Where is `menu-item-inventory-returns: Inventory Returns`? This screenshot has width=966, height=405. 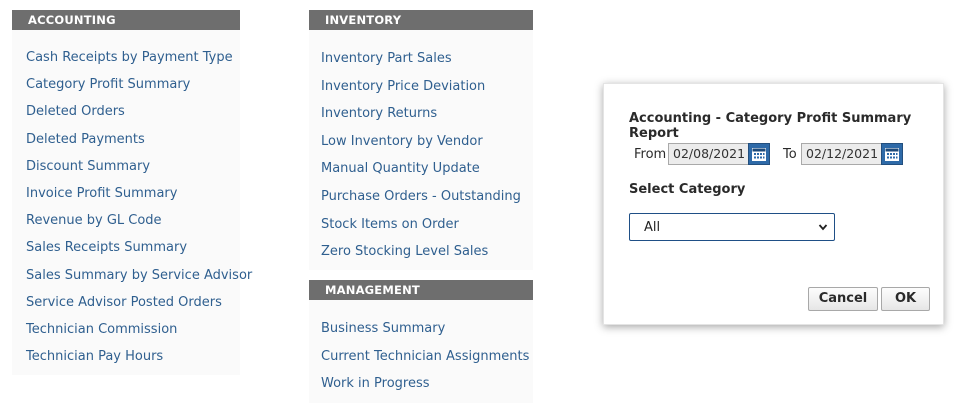 menu-item-inventory-returns: Inventory Returns is located at coordinates (421, 118).